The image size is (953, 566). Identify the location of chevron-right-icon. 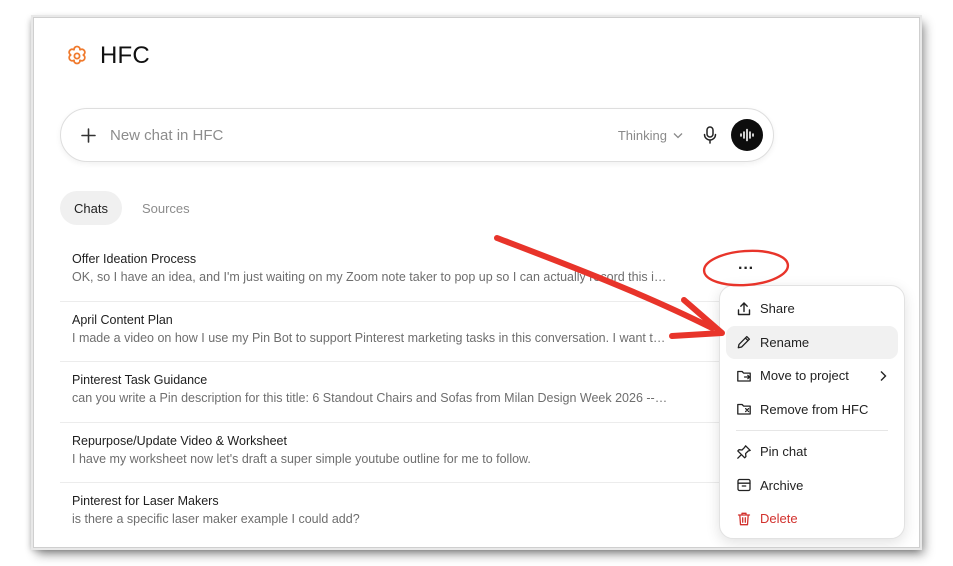
(883, 375).